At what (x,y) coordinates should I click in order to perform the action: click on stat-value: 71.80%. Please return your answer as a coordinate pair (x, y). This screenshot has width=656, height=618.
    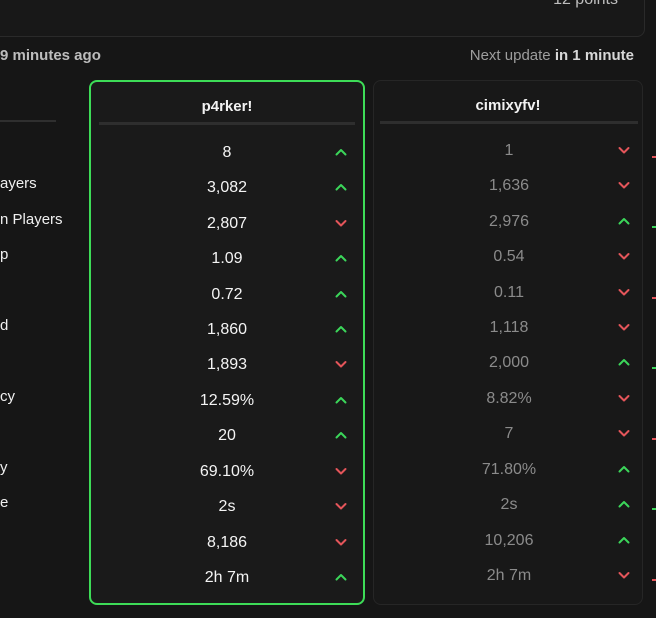
    Looking at the image, I should click on (509, 469).